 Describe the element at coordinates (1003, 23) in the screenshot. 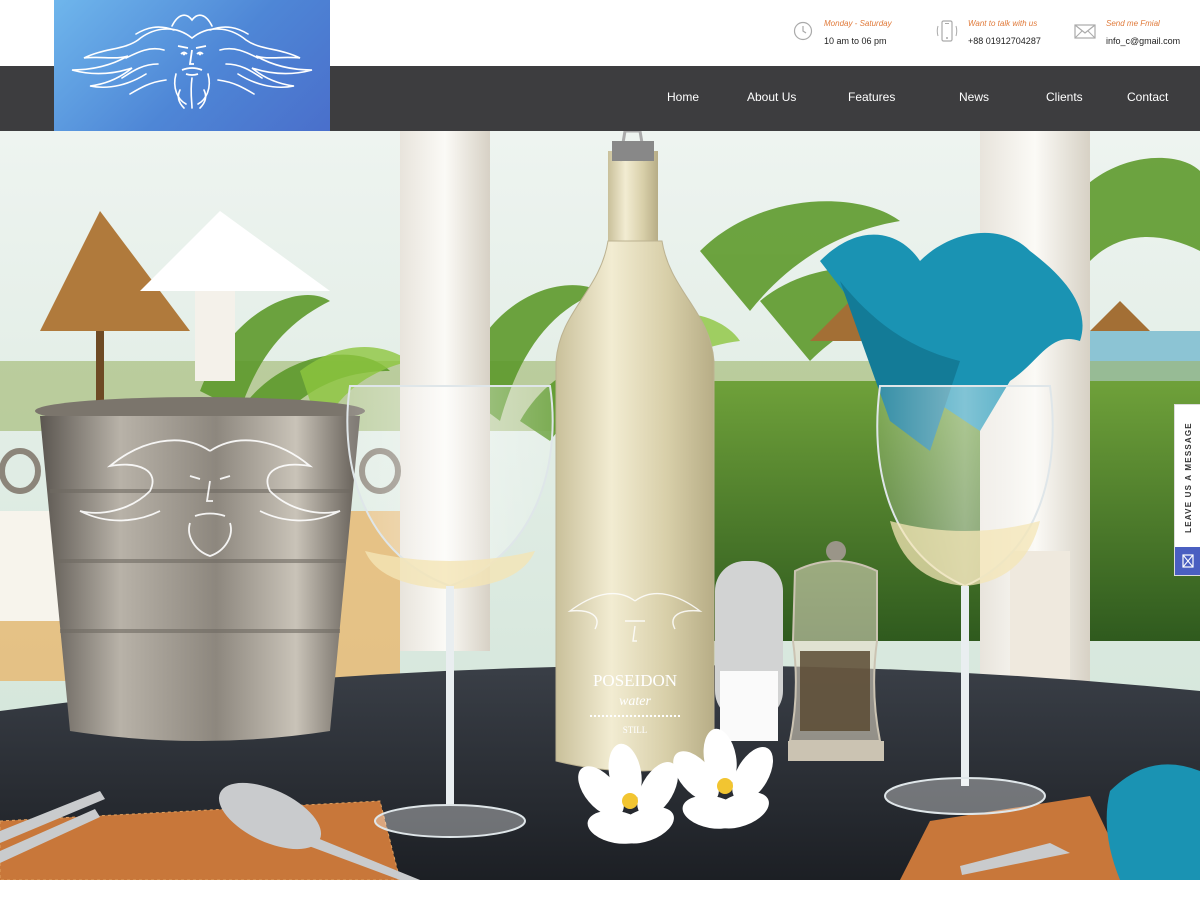

I see `phone-label: Want to talk with us` at that location.